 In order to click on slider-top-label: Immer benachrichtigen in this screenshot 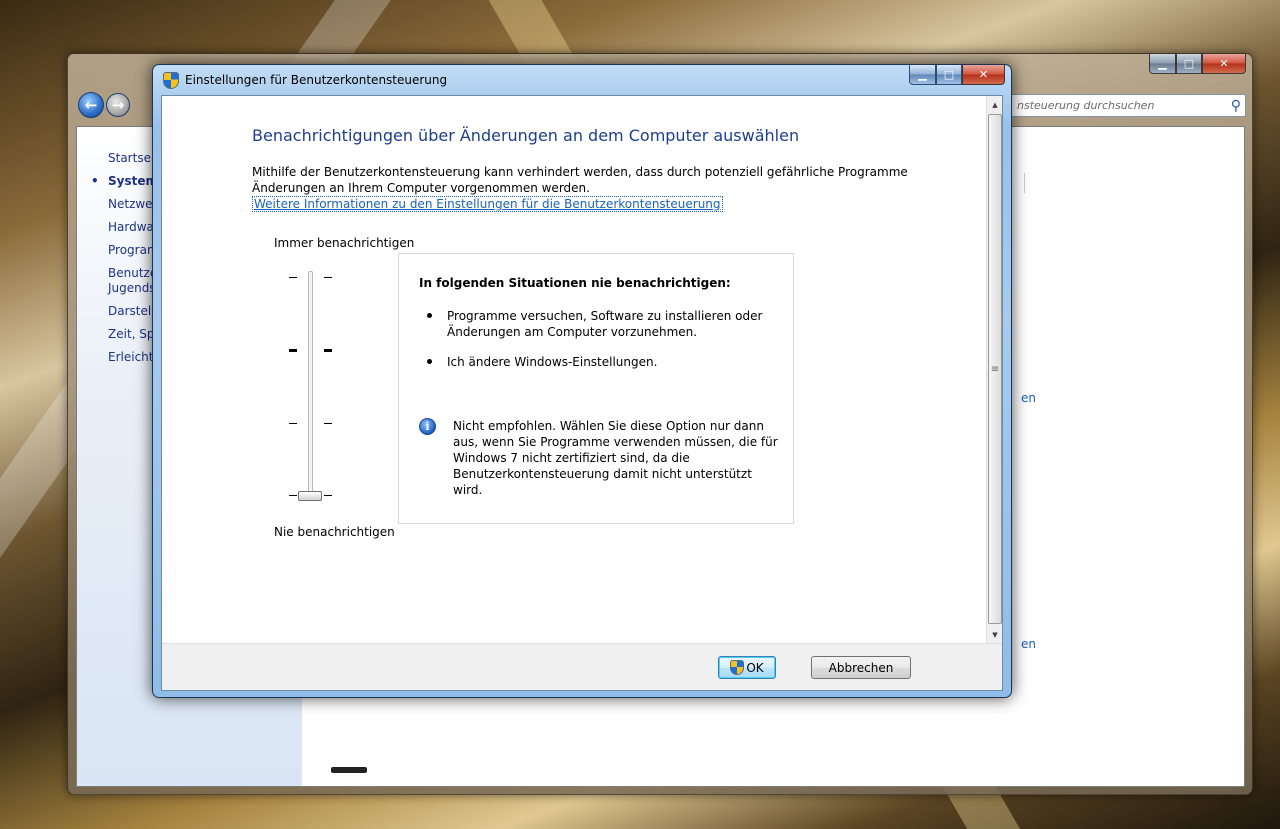, I will do `click(344, 243)`.